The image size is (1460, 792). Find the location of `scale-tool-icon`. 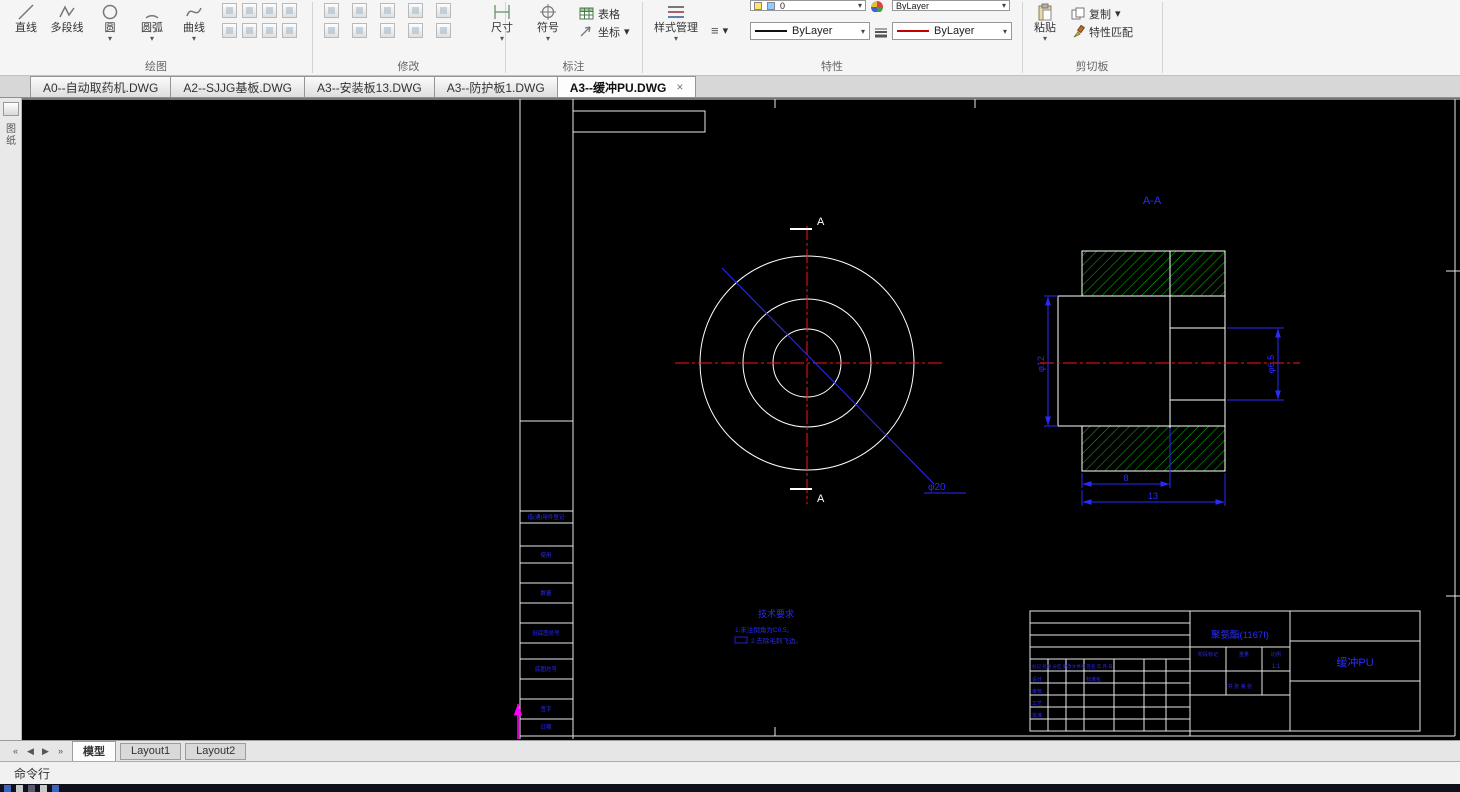

scale-tool-icon is located at coordinates (415, 30).